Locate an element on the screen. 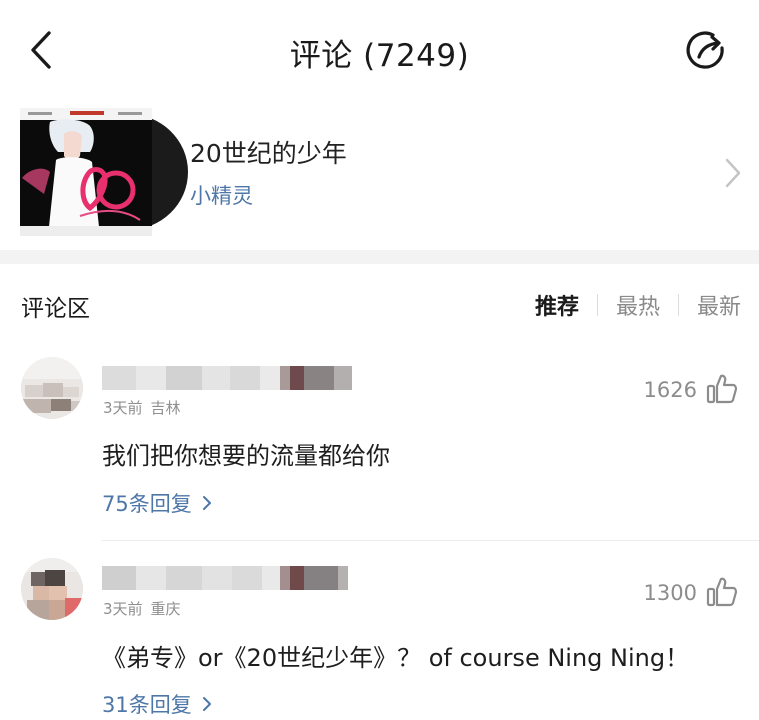 The width and height of the screenshot is (759, 720). comment-divider is located at coordinates (430, 540).